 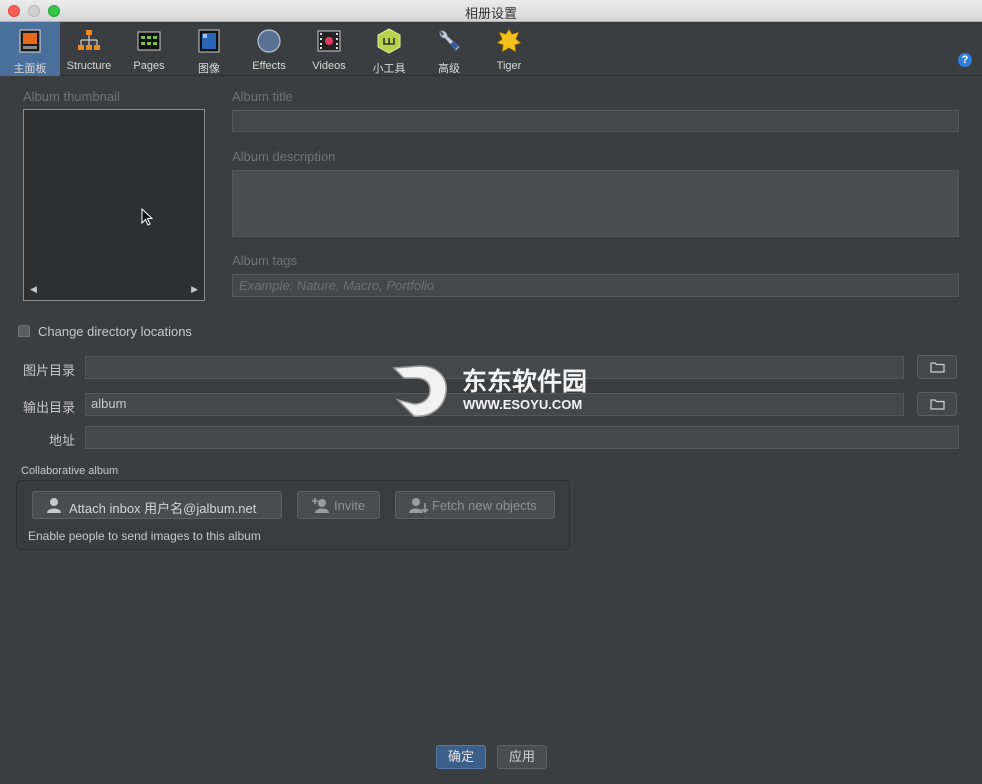 I want to click on ok-button: 确定, so click(x=461, y=757).